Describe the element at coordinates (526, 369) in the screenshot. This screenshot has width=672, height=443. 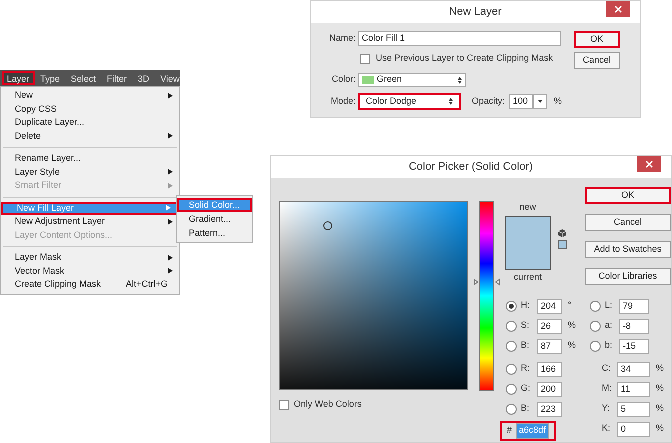
I see `field-label: R:` at that location.